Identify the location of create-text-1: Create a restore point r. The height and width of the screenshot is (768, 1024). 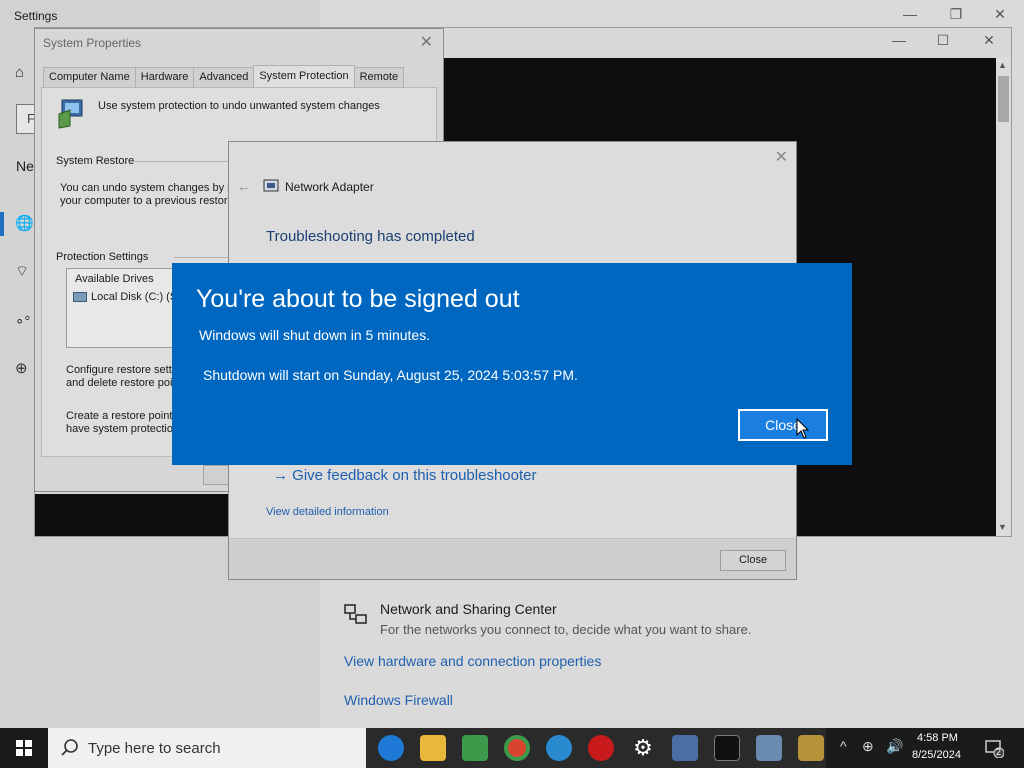
(123, 416).